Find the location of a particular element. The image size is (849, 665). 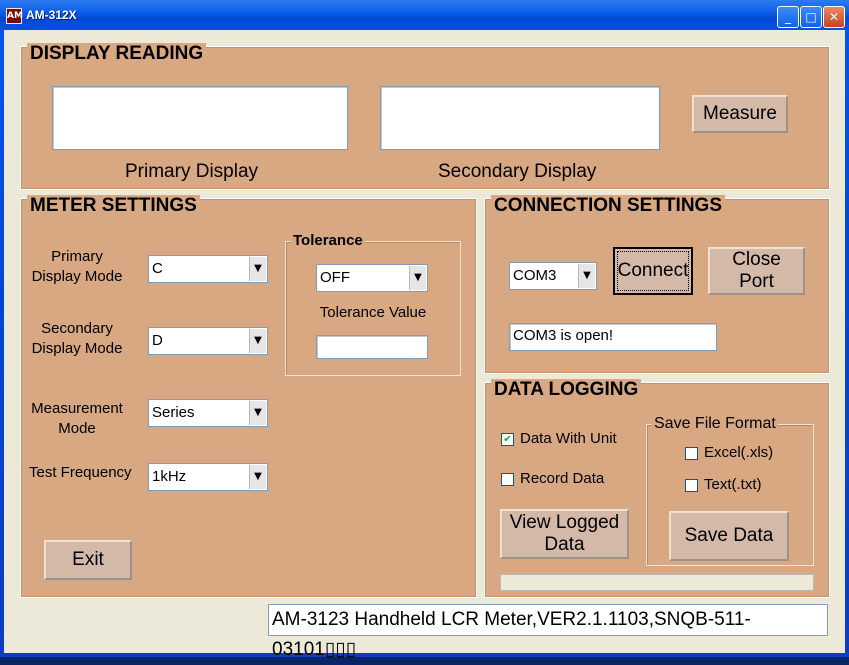

tolerance-value: OFF is located at coordinates (335, 277).